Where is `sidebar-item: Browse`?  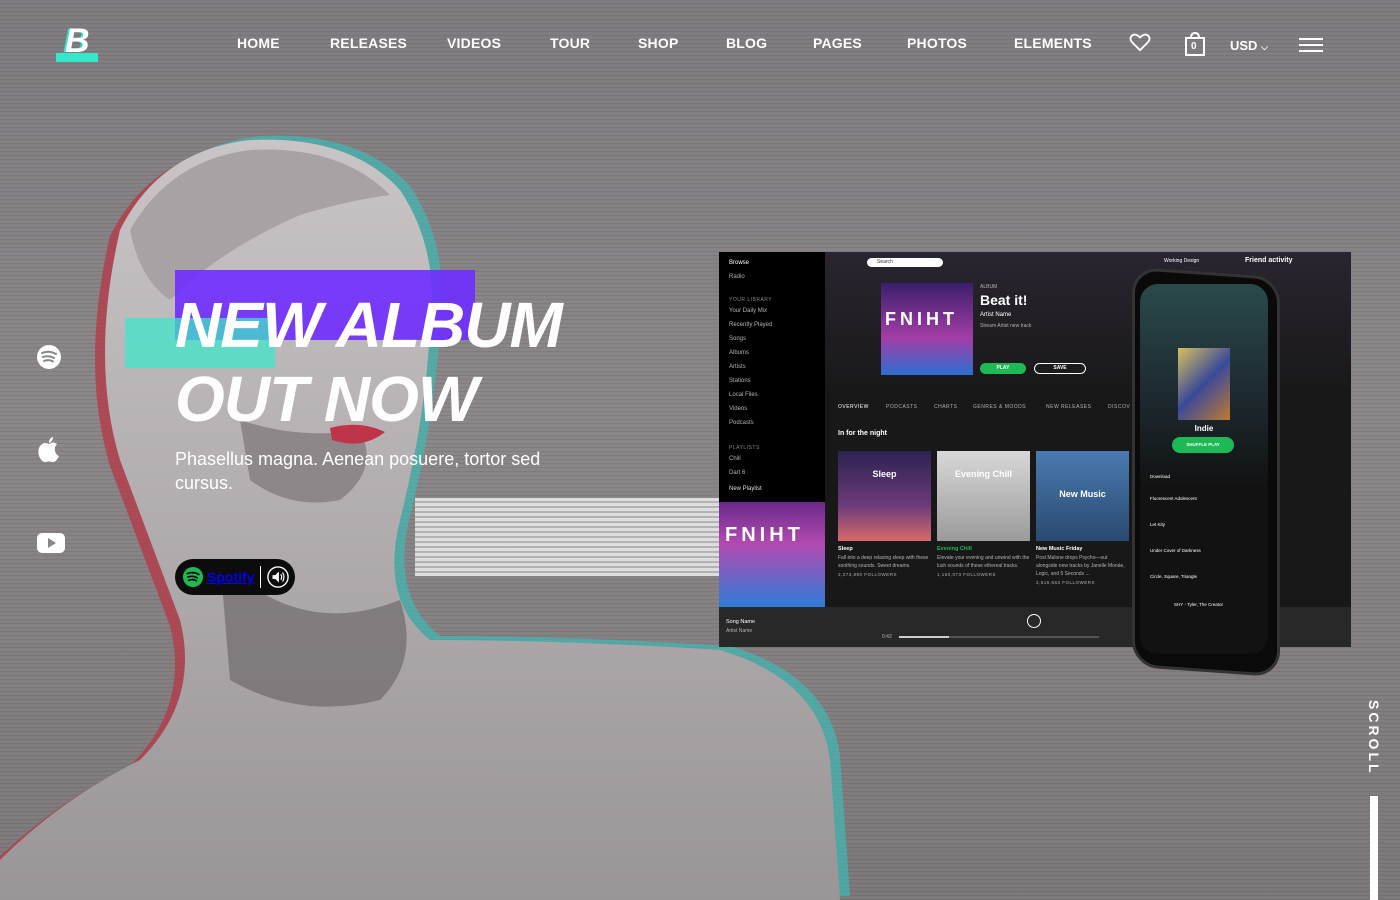 sidebar-item: Browse is located at coordinates (739, 263).